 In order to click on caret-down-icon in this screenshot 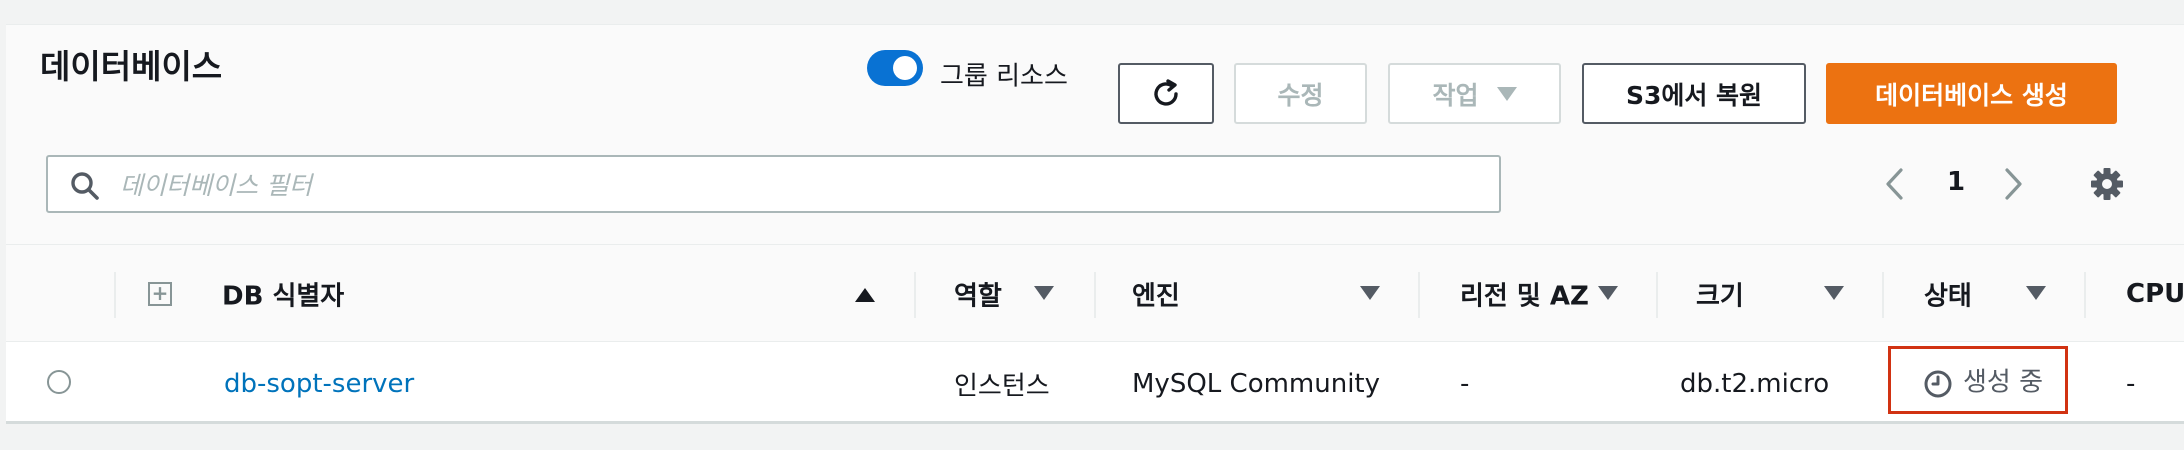, I will do `click(1506, 93)`.